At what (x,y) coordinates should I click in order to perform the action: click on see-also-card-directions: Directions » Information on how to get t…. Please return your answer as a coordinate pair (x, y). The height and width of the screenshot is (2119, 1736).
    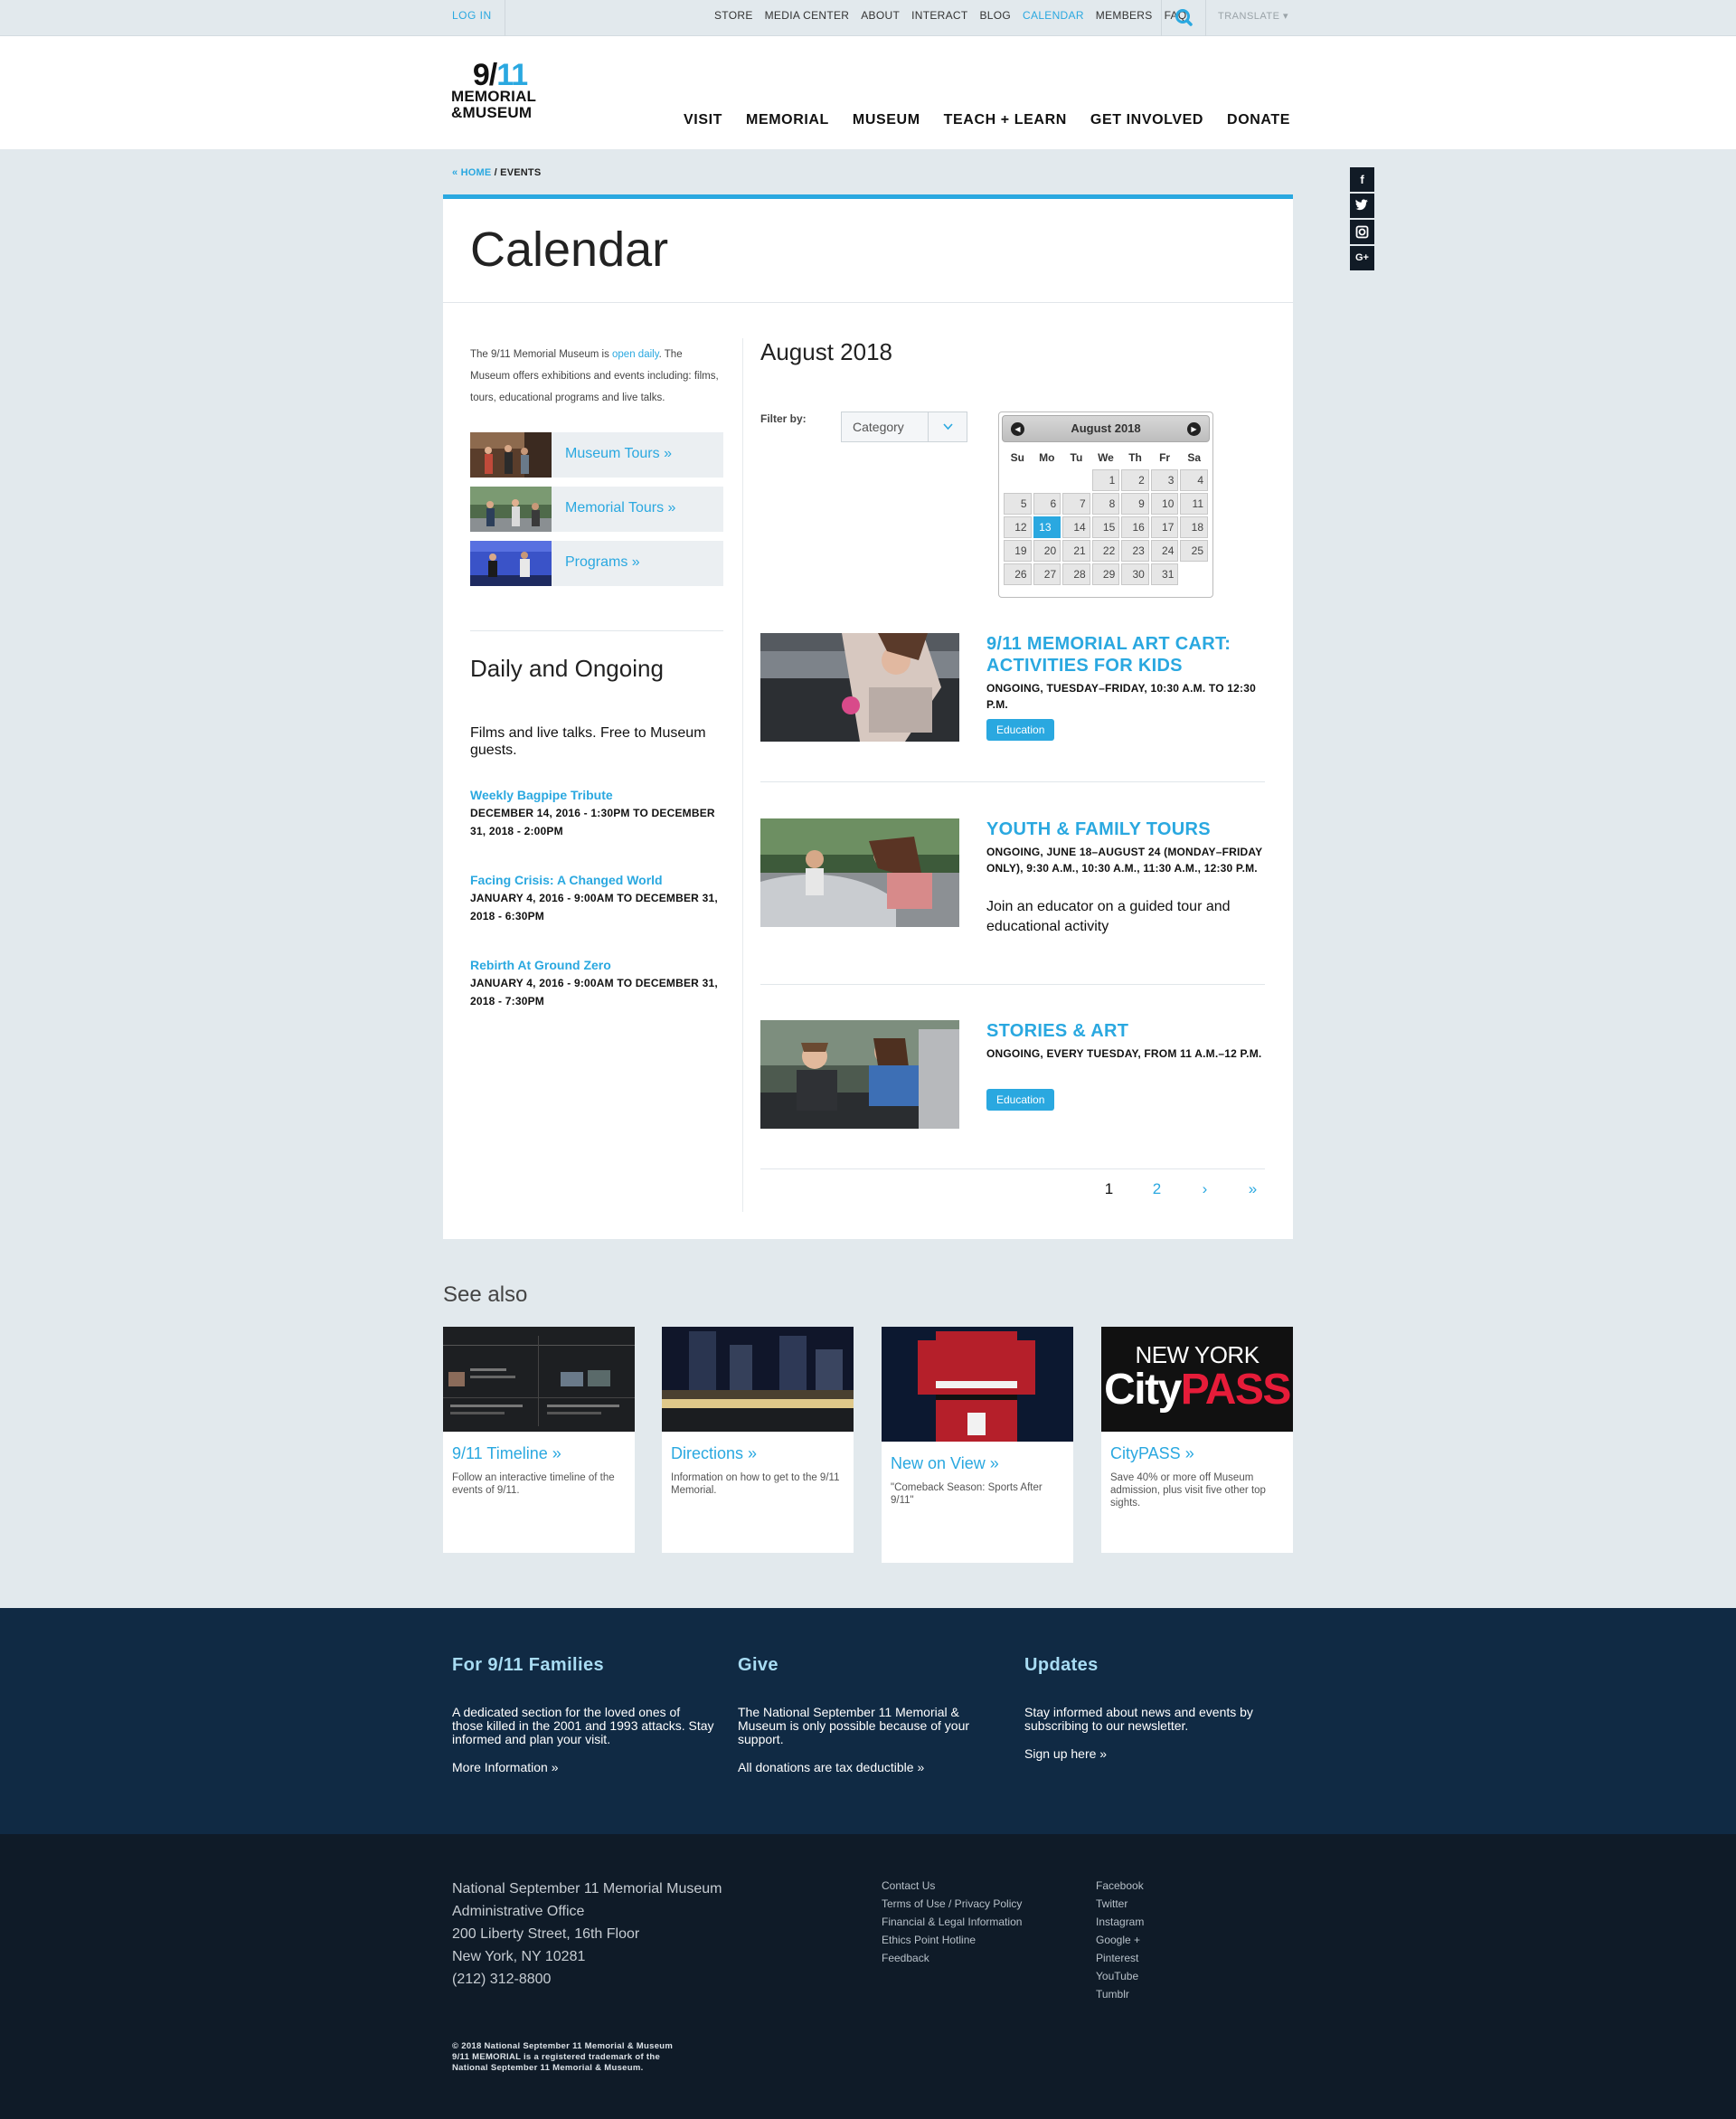
    Looking at the image, I should click on (758, 1440).